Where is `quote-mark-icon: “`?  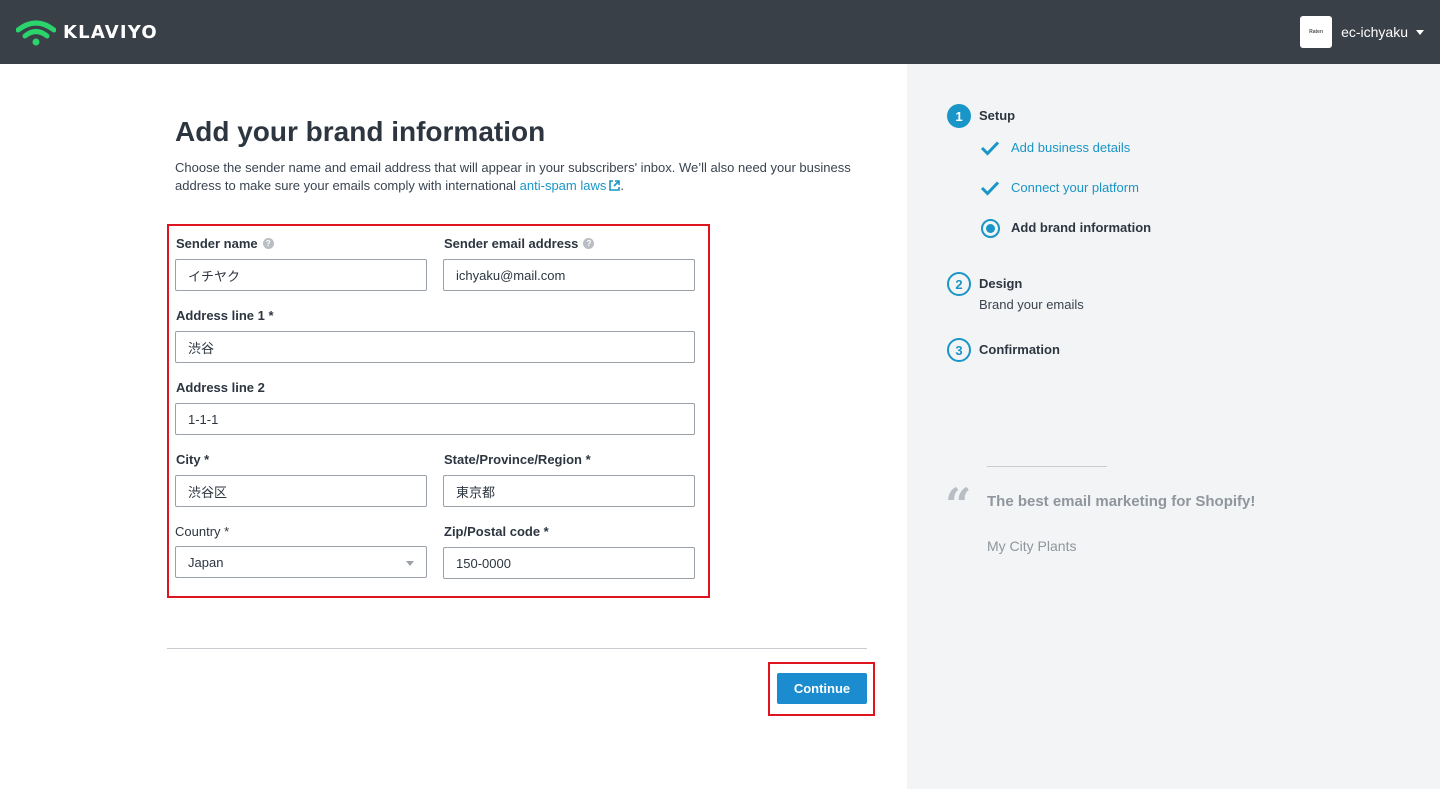
quote-mark-icon: “ is located at coordinates (958, 505).